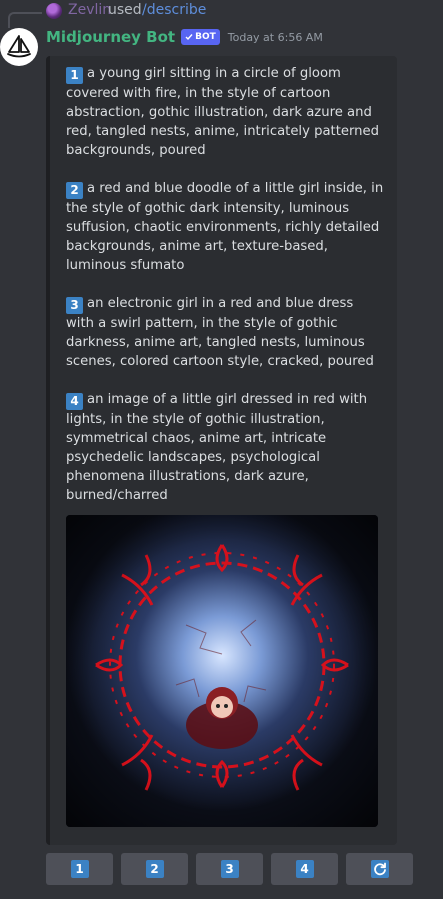 This screenshot has width=443, height=899. Describe the element at coordinates (74, 305) in the screenshot. I see `number-badge: 3` at that location.